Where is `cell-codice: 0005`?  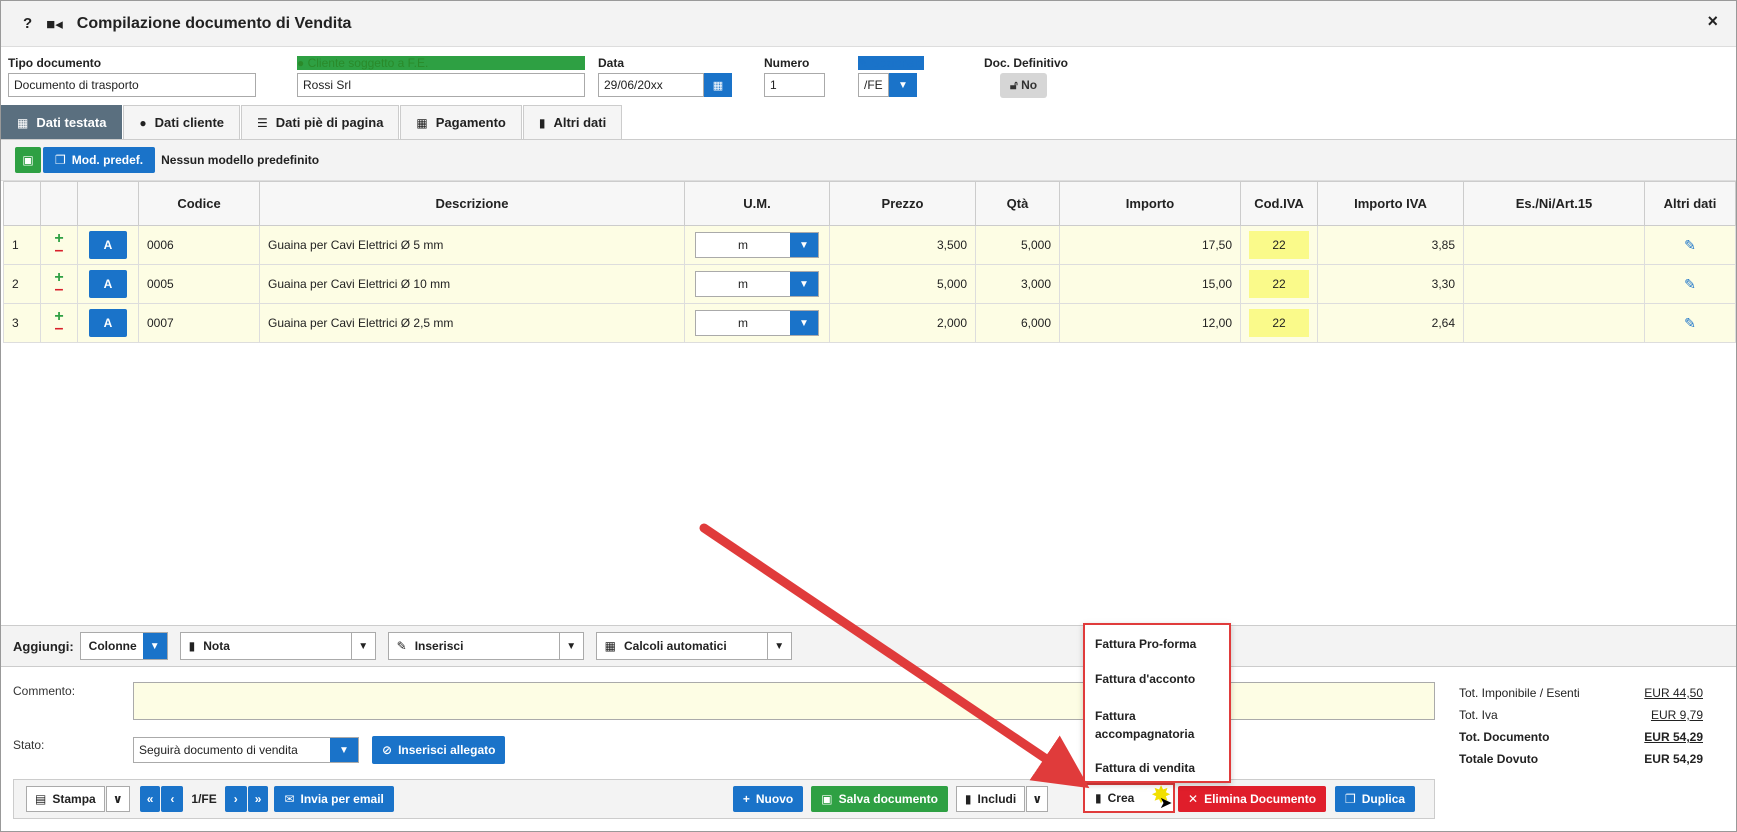
cell-codice: 0005 is located at coordinates (199, 284).